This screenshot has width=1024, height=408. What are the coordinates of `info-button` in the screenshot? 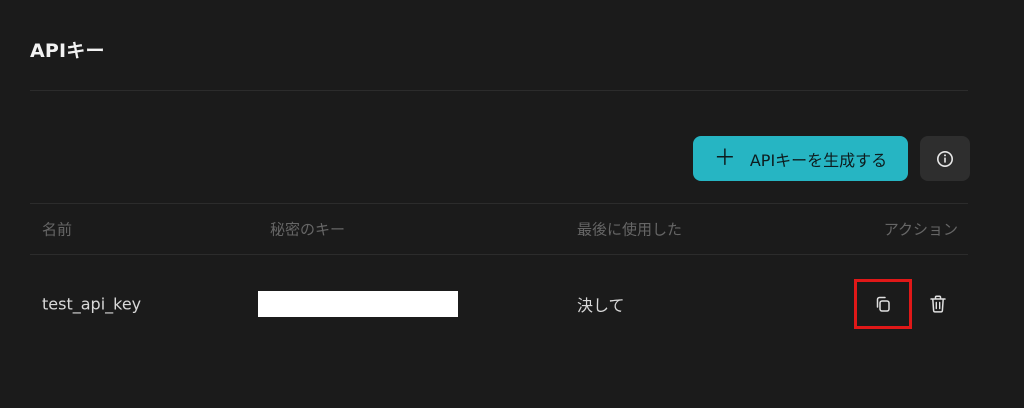 It's located at (945, 158).